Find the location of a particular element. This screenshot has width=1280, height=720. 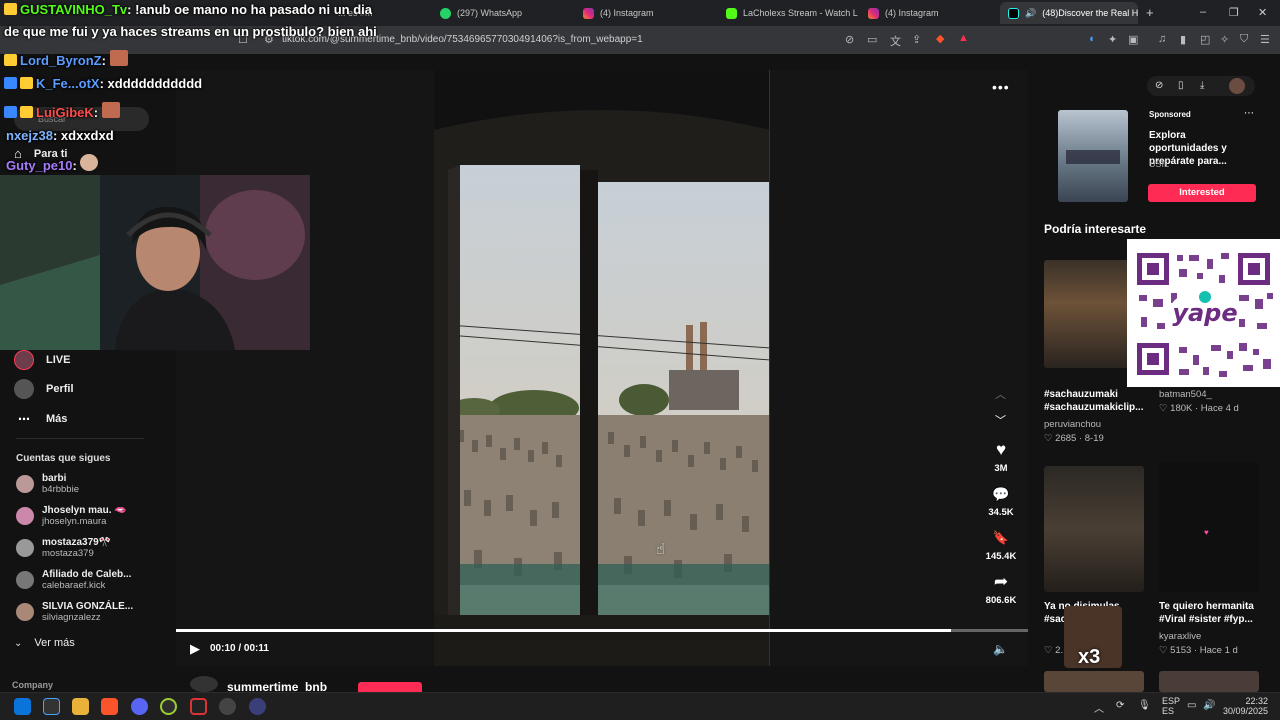

sponsored-label: Sponsored is located at coordinates (1170, 114).